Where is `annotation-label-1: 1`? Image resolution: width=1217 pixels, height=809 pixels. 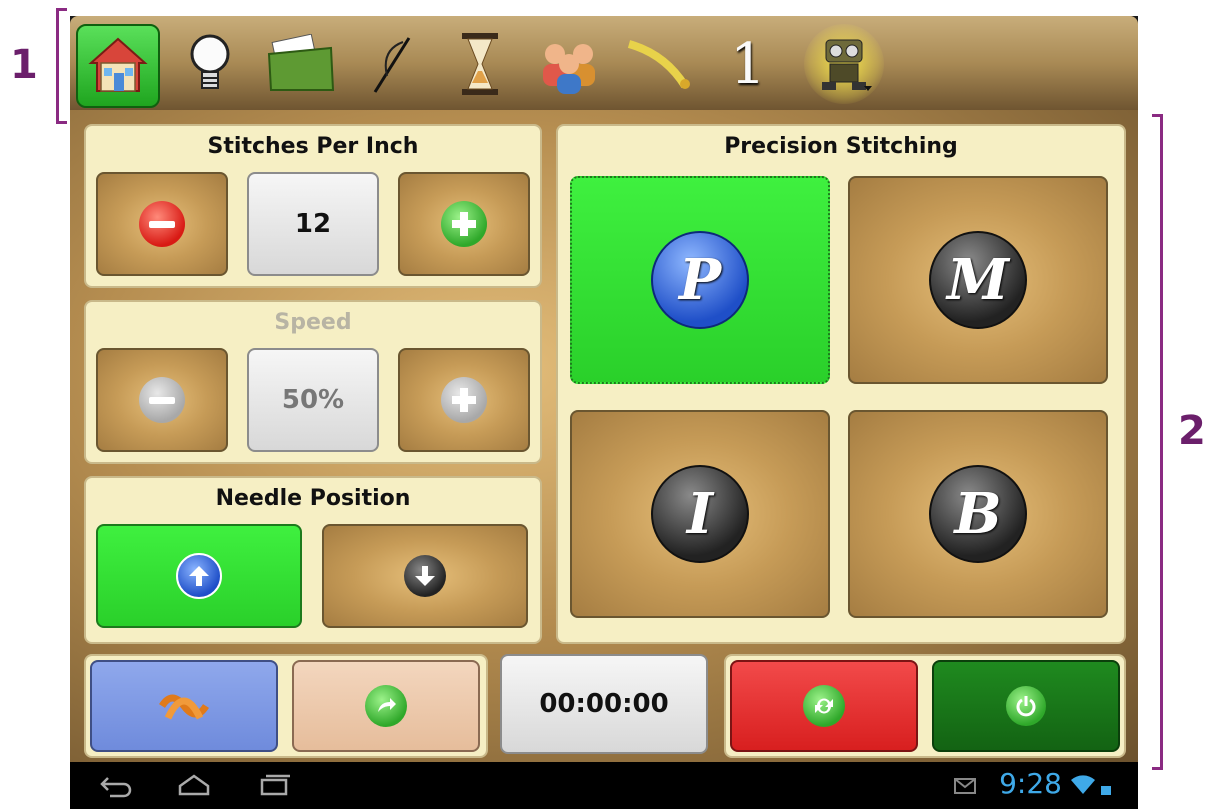 annotation-label-1: 1 is located at coordinates (24, 65).